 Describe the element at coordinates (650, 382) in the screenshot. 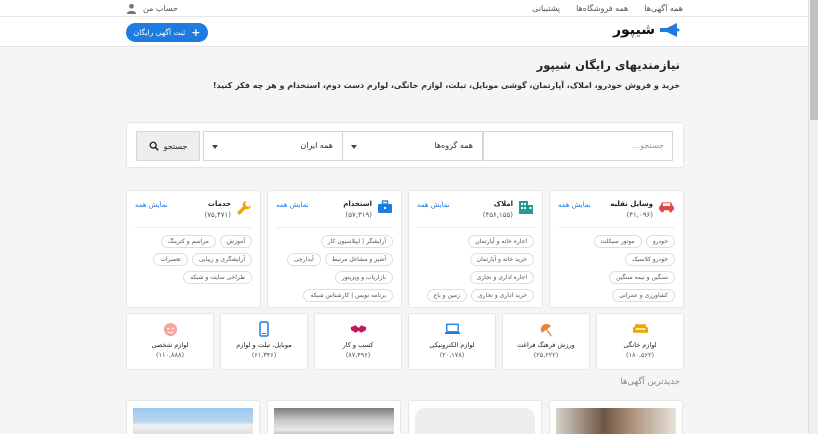

I see `latest-ads-title: جدیدترین آگهی‌ها` at that location.